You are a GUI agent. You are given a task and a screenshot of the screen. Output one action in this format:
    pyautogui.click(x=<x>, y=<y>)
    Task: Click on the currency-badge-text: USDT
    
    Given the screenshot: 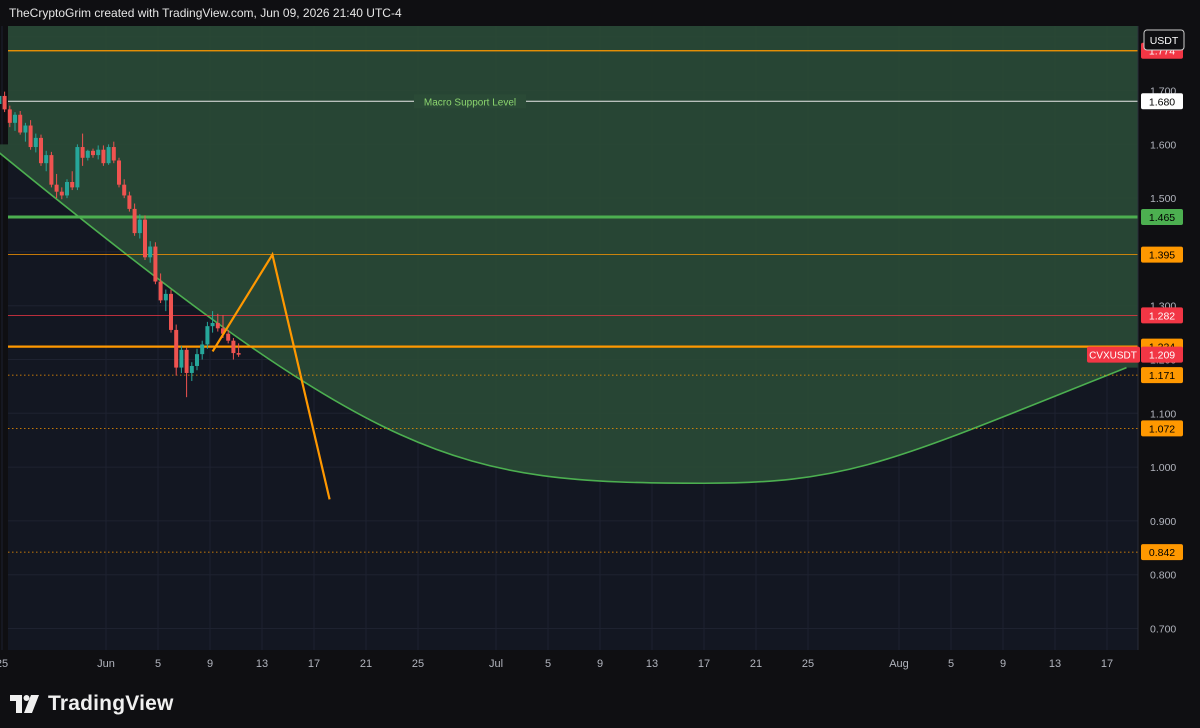 What is the action you would take?
    pyautogui.click(x=1164, y=41)
    